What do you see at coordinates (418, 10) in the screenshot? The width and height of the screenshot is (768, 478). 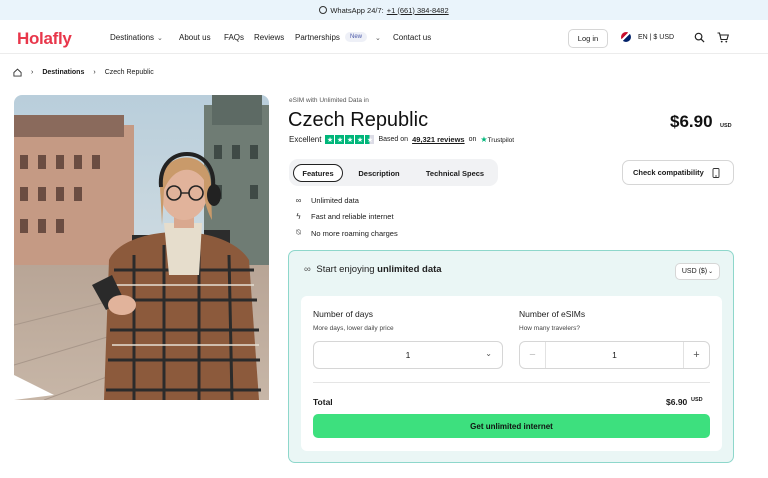 I see `whatsapp-phone-link: +1 (661) 384-8482` at bounding box center [418, 10].